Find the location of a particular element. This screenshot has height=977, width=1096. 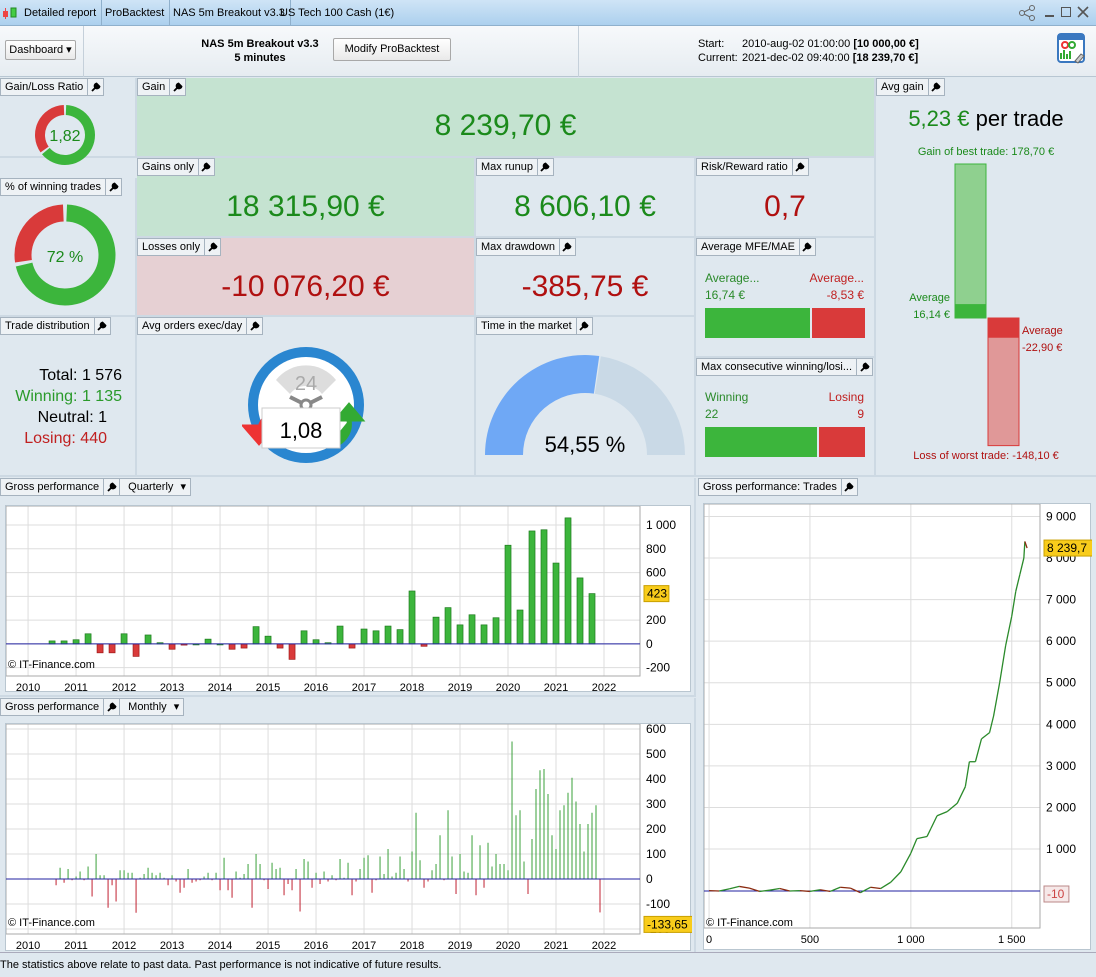

risk-reward-panel: Risk/Reward ratio 0,7 is located at coordinates (786, 198).